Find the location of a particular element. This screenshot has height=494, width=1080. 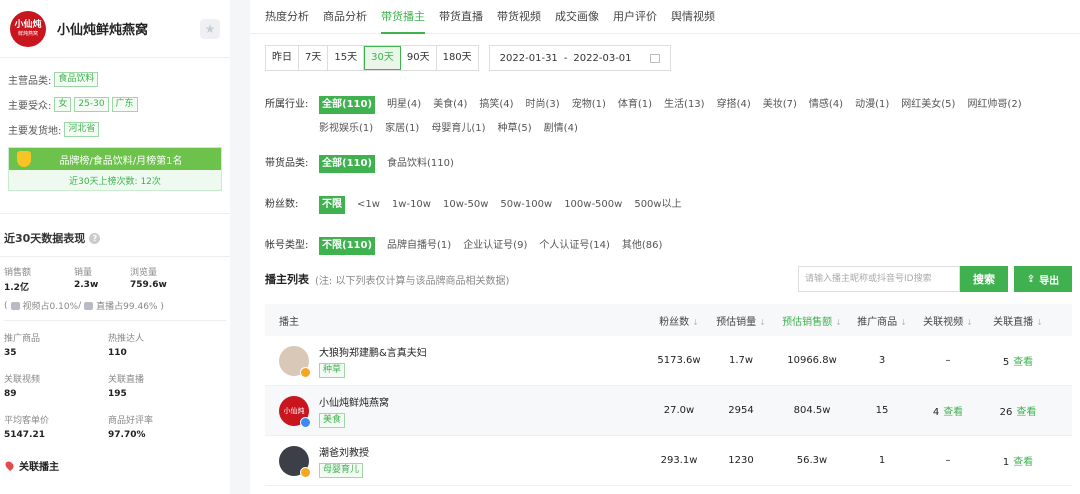

date-button-3: 30天 is located at coordinates (382, 58).